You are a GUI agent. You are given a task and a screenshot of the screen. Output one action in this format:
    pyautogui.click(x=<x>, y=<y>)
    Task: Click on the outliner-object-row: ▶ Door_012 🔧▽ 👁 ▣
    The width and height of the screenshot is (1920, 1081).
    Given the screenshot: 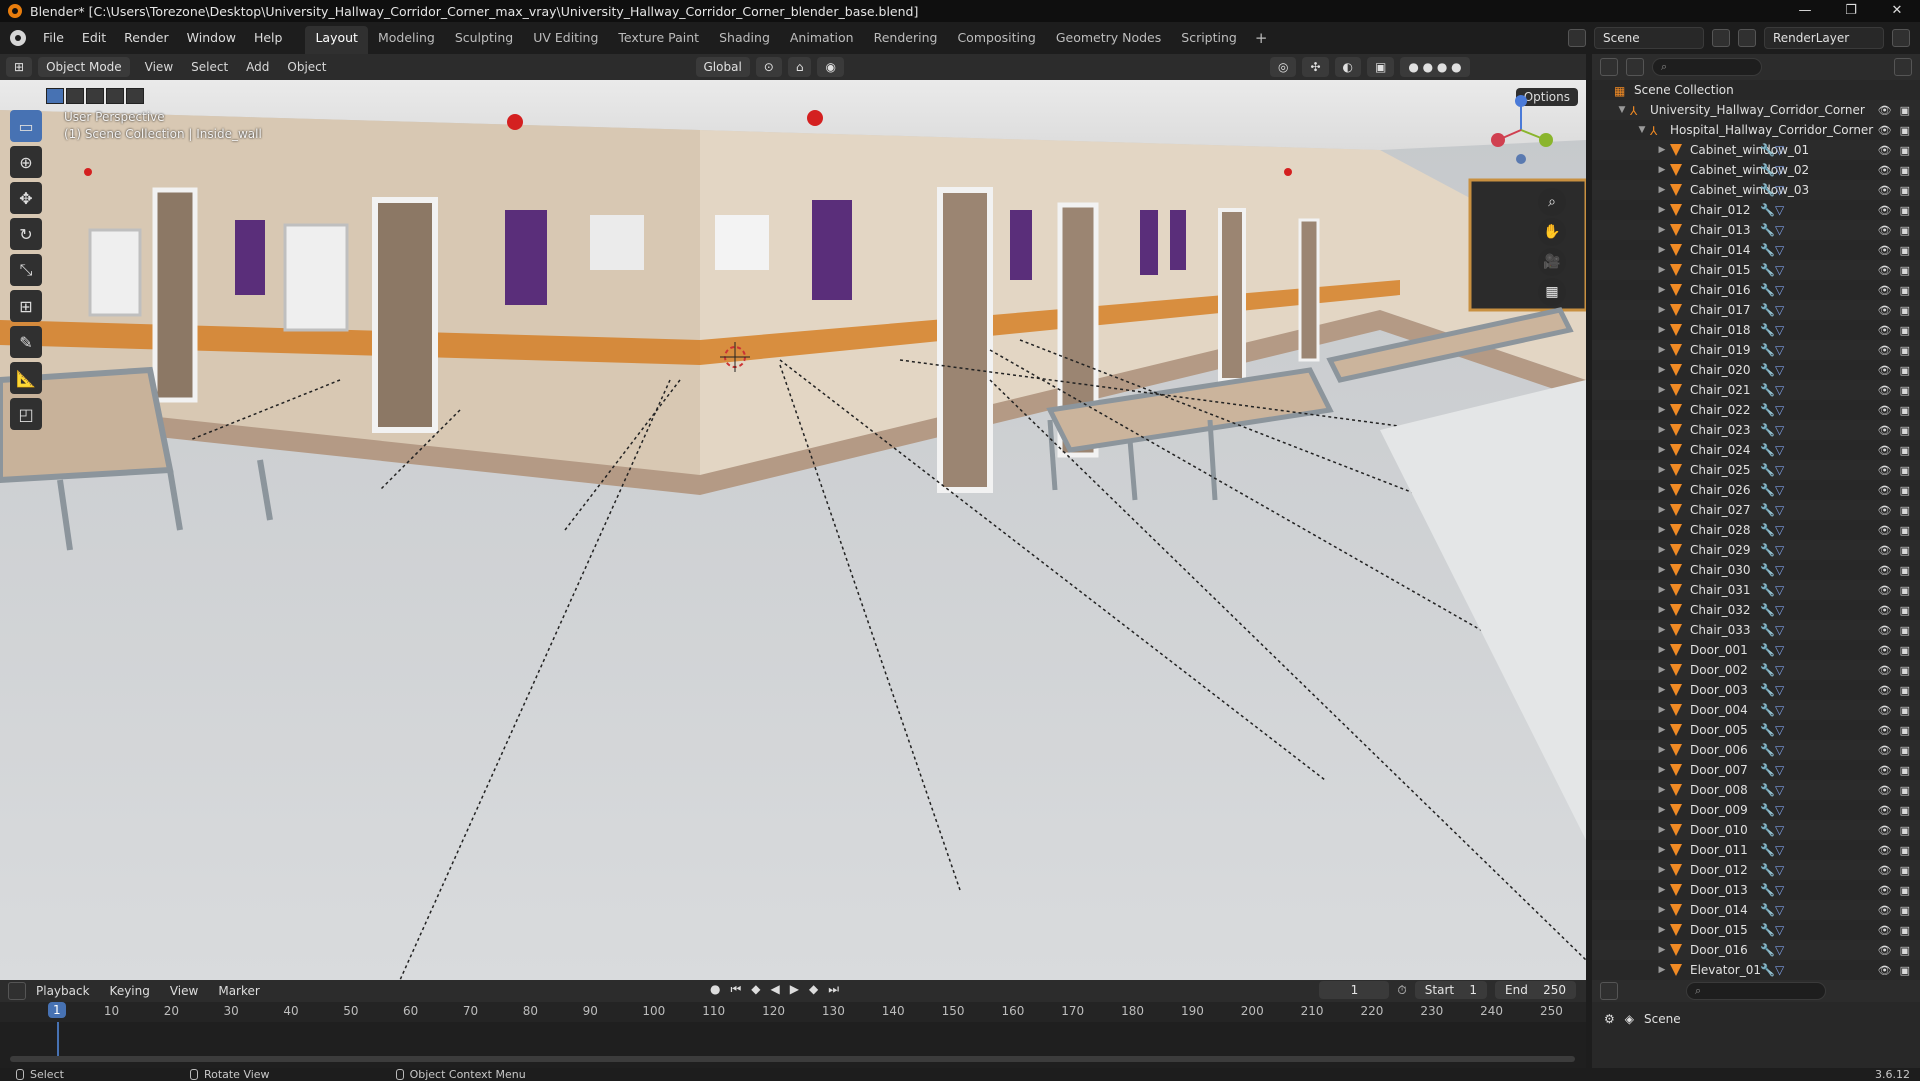 What is the action you would take?
    pyautogui.click(x=1756, y=870)
    